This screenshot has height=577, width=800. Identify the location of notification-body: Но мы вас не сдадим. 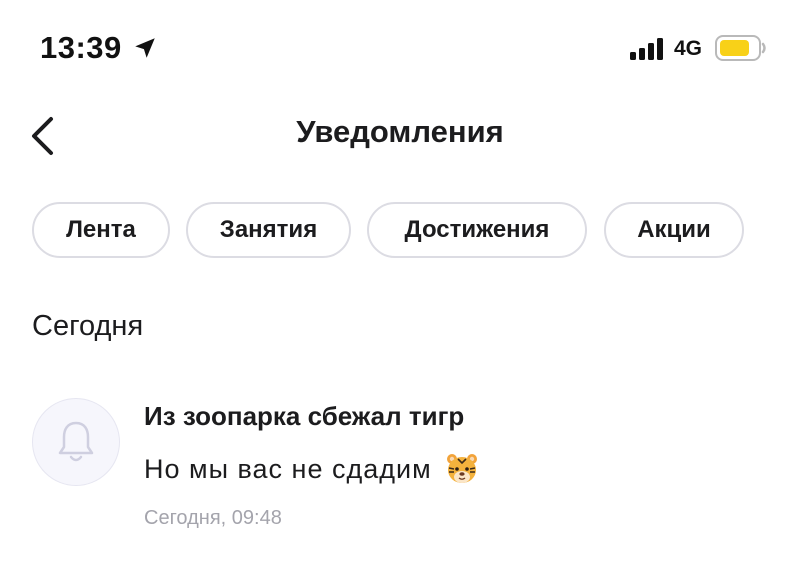
(312, 469).